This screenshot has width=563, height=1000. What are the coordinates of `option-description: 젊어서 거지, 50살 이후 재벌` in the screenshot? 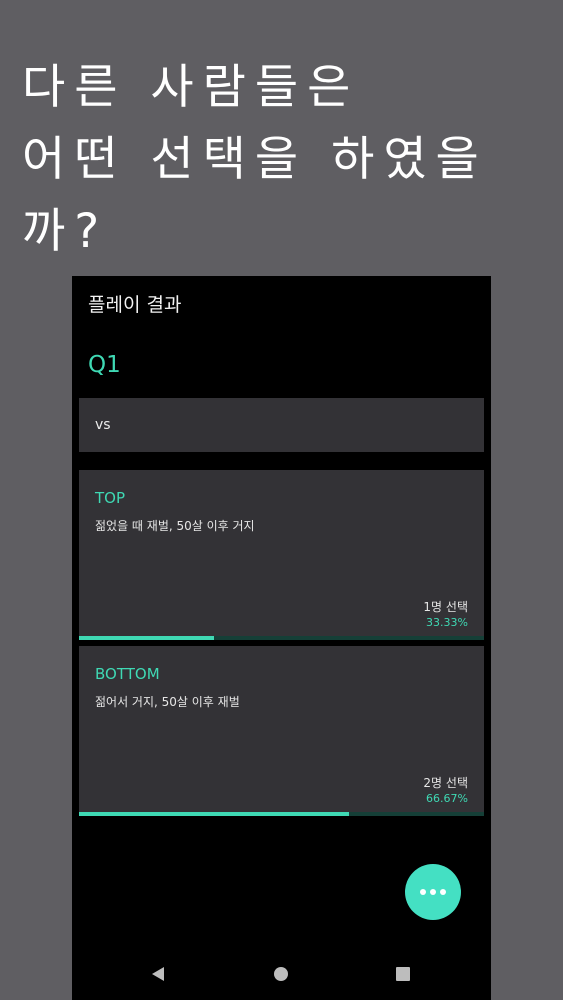 It's located at (167, 702).